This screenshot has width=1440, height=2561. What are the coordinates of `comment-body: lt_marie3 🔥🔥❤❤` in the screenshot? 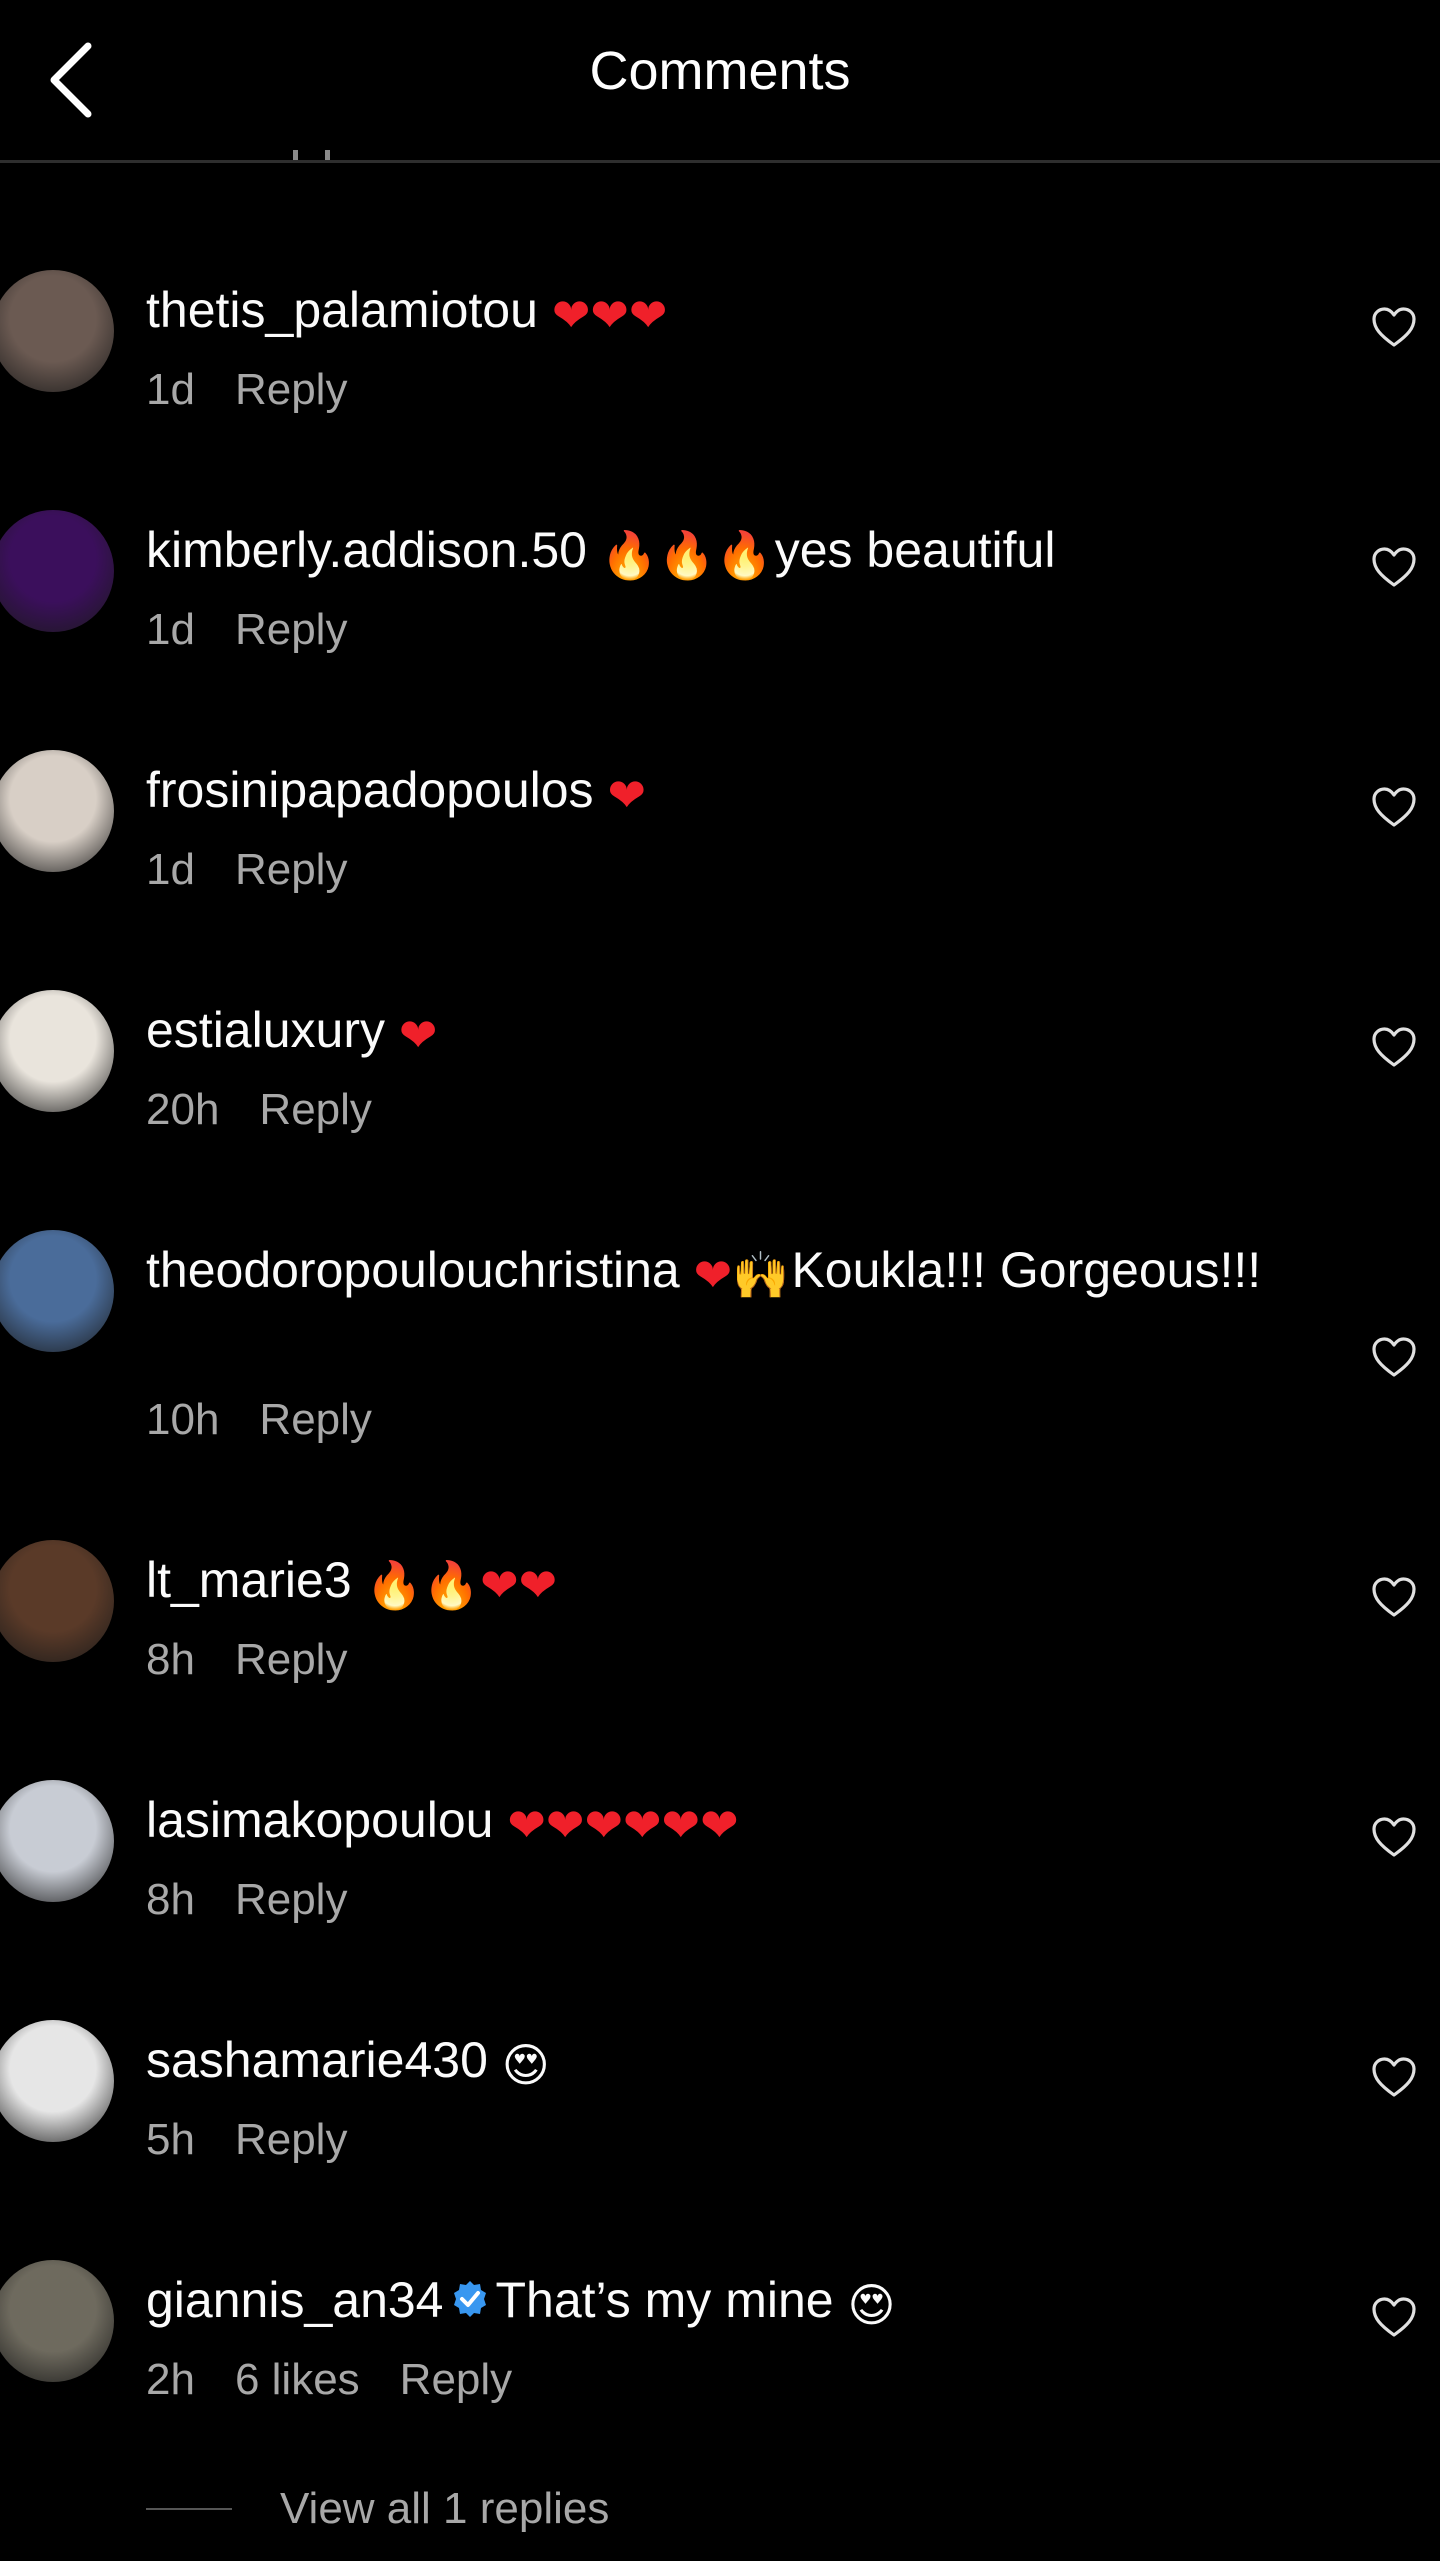 It's located at (718, 1582).